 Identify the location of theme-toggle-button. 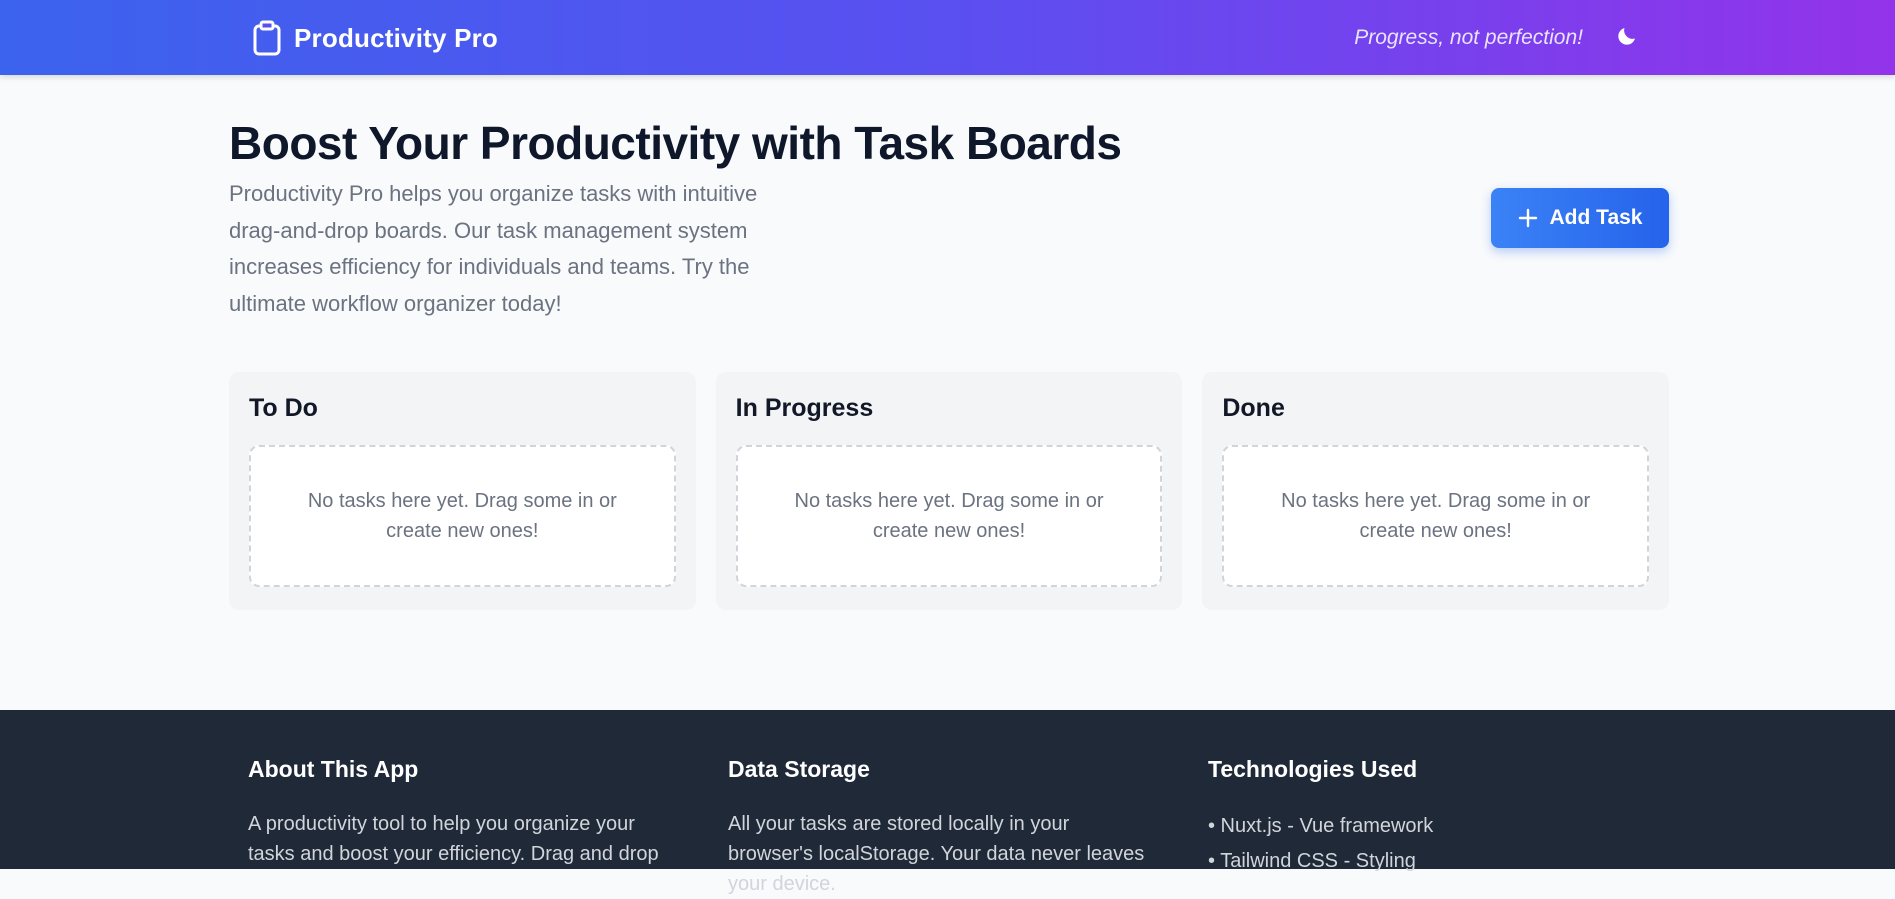
(1627, 37).